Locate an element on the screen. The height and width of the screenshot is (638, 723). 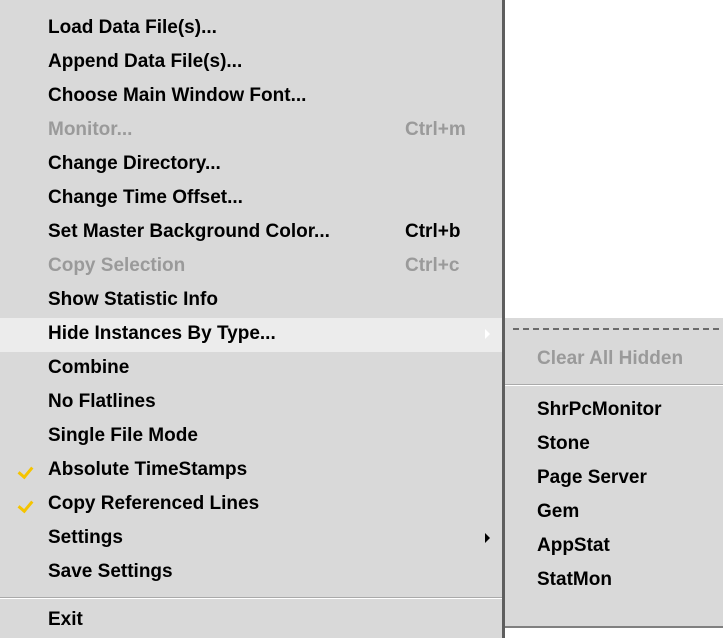
menu-item-show-statistic-info: Show Statistic Info is located at coordinates (251, 301).